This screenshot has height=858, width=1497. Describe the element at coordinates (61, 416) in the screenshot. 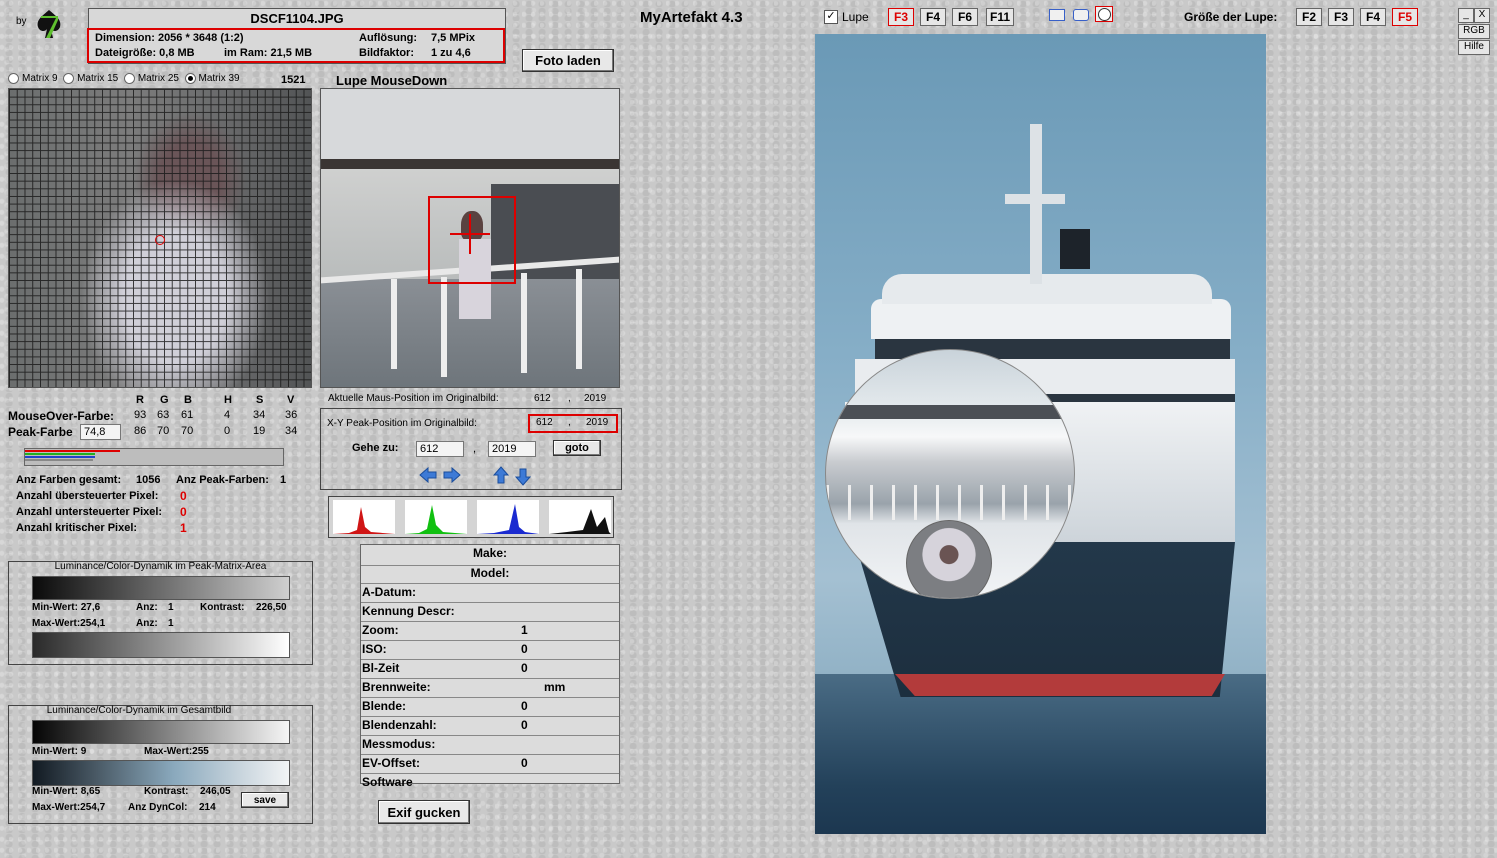

I see `mouseover-label: MouseOver-Farbe:` at that location.